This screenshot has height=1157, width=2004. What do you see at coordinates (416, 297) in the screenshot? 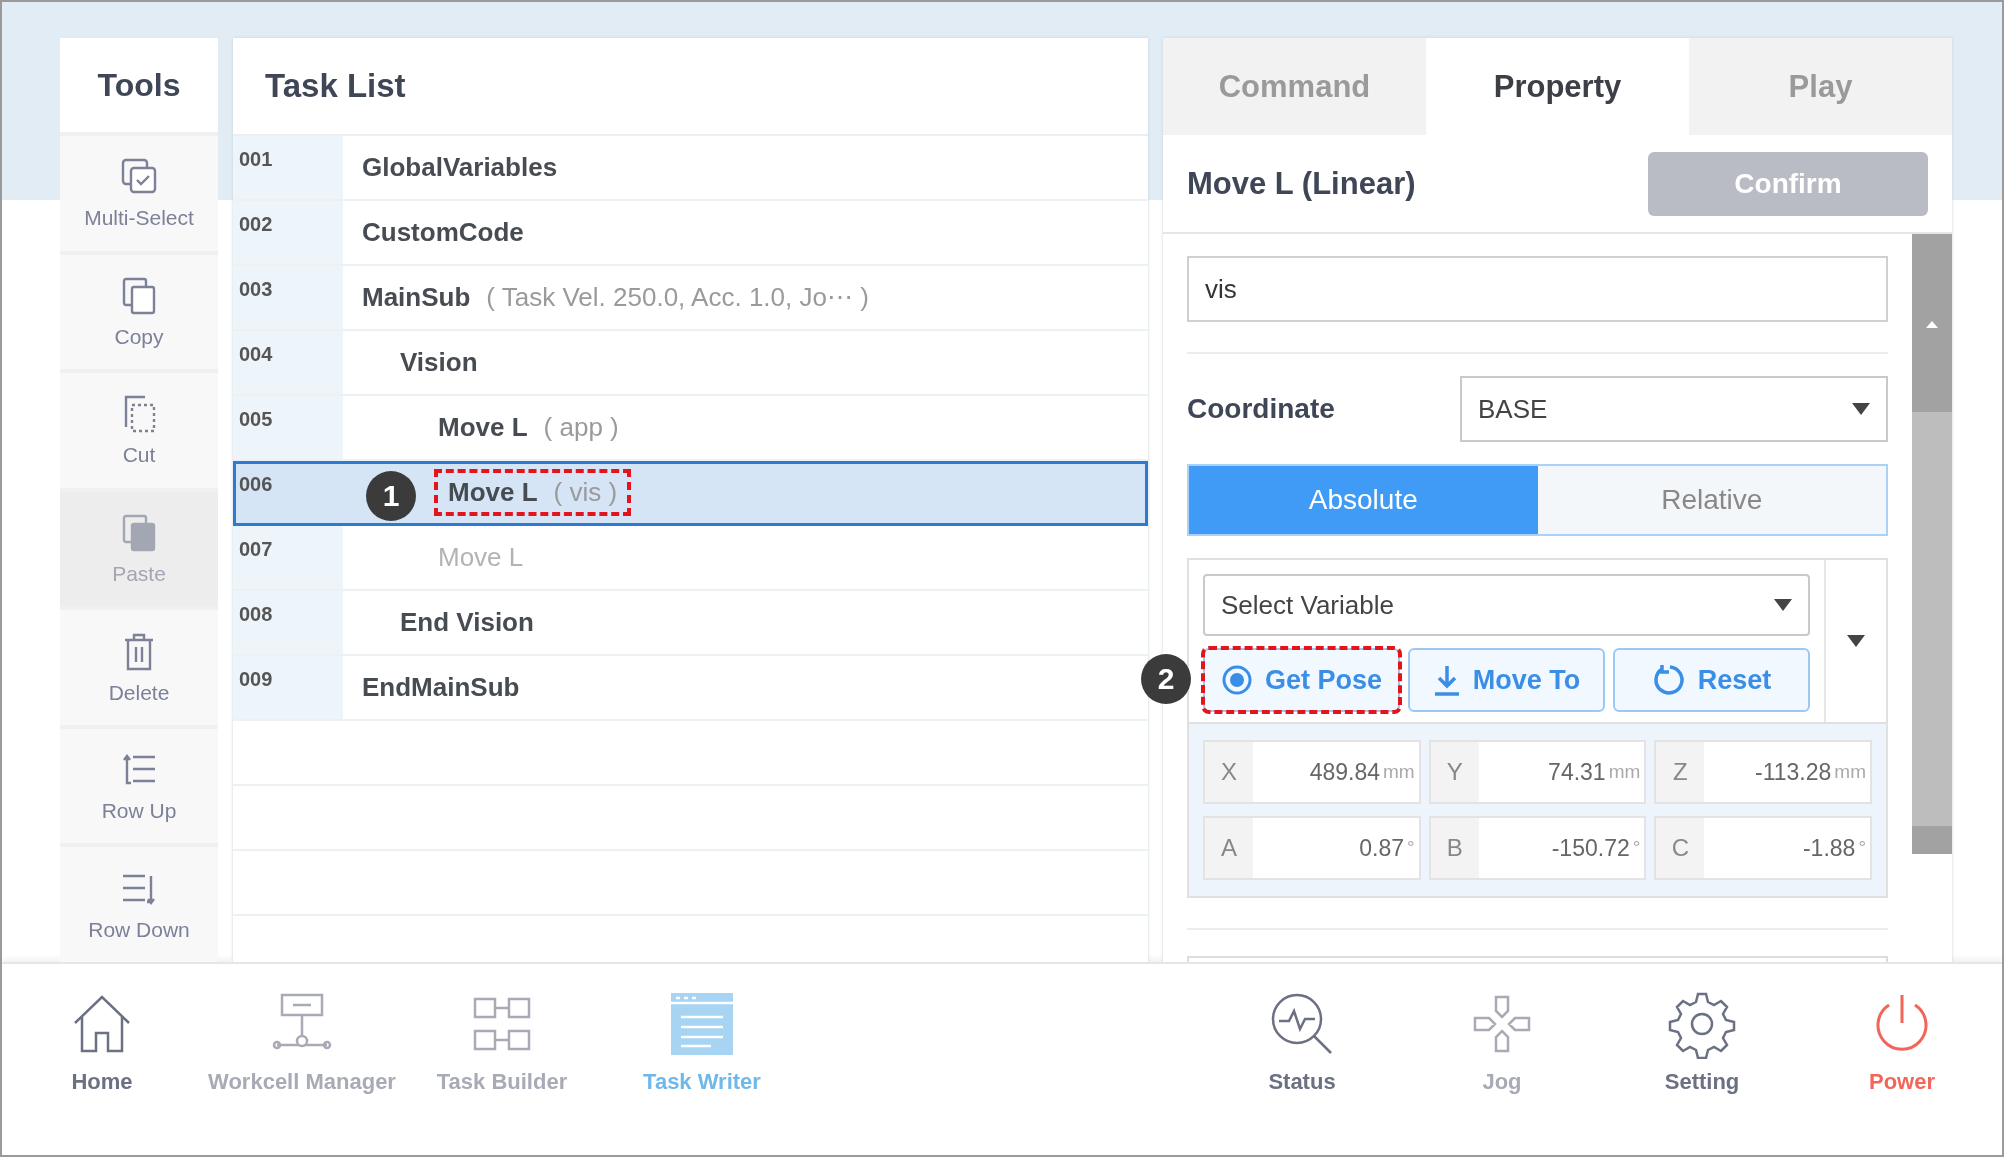
I see `task-name: MainSub` at bounding box center [416, 297].